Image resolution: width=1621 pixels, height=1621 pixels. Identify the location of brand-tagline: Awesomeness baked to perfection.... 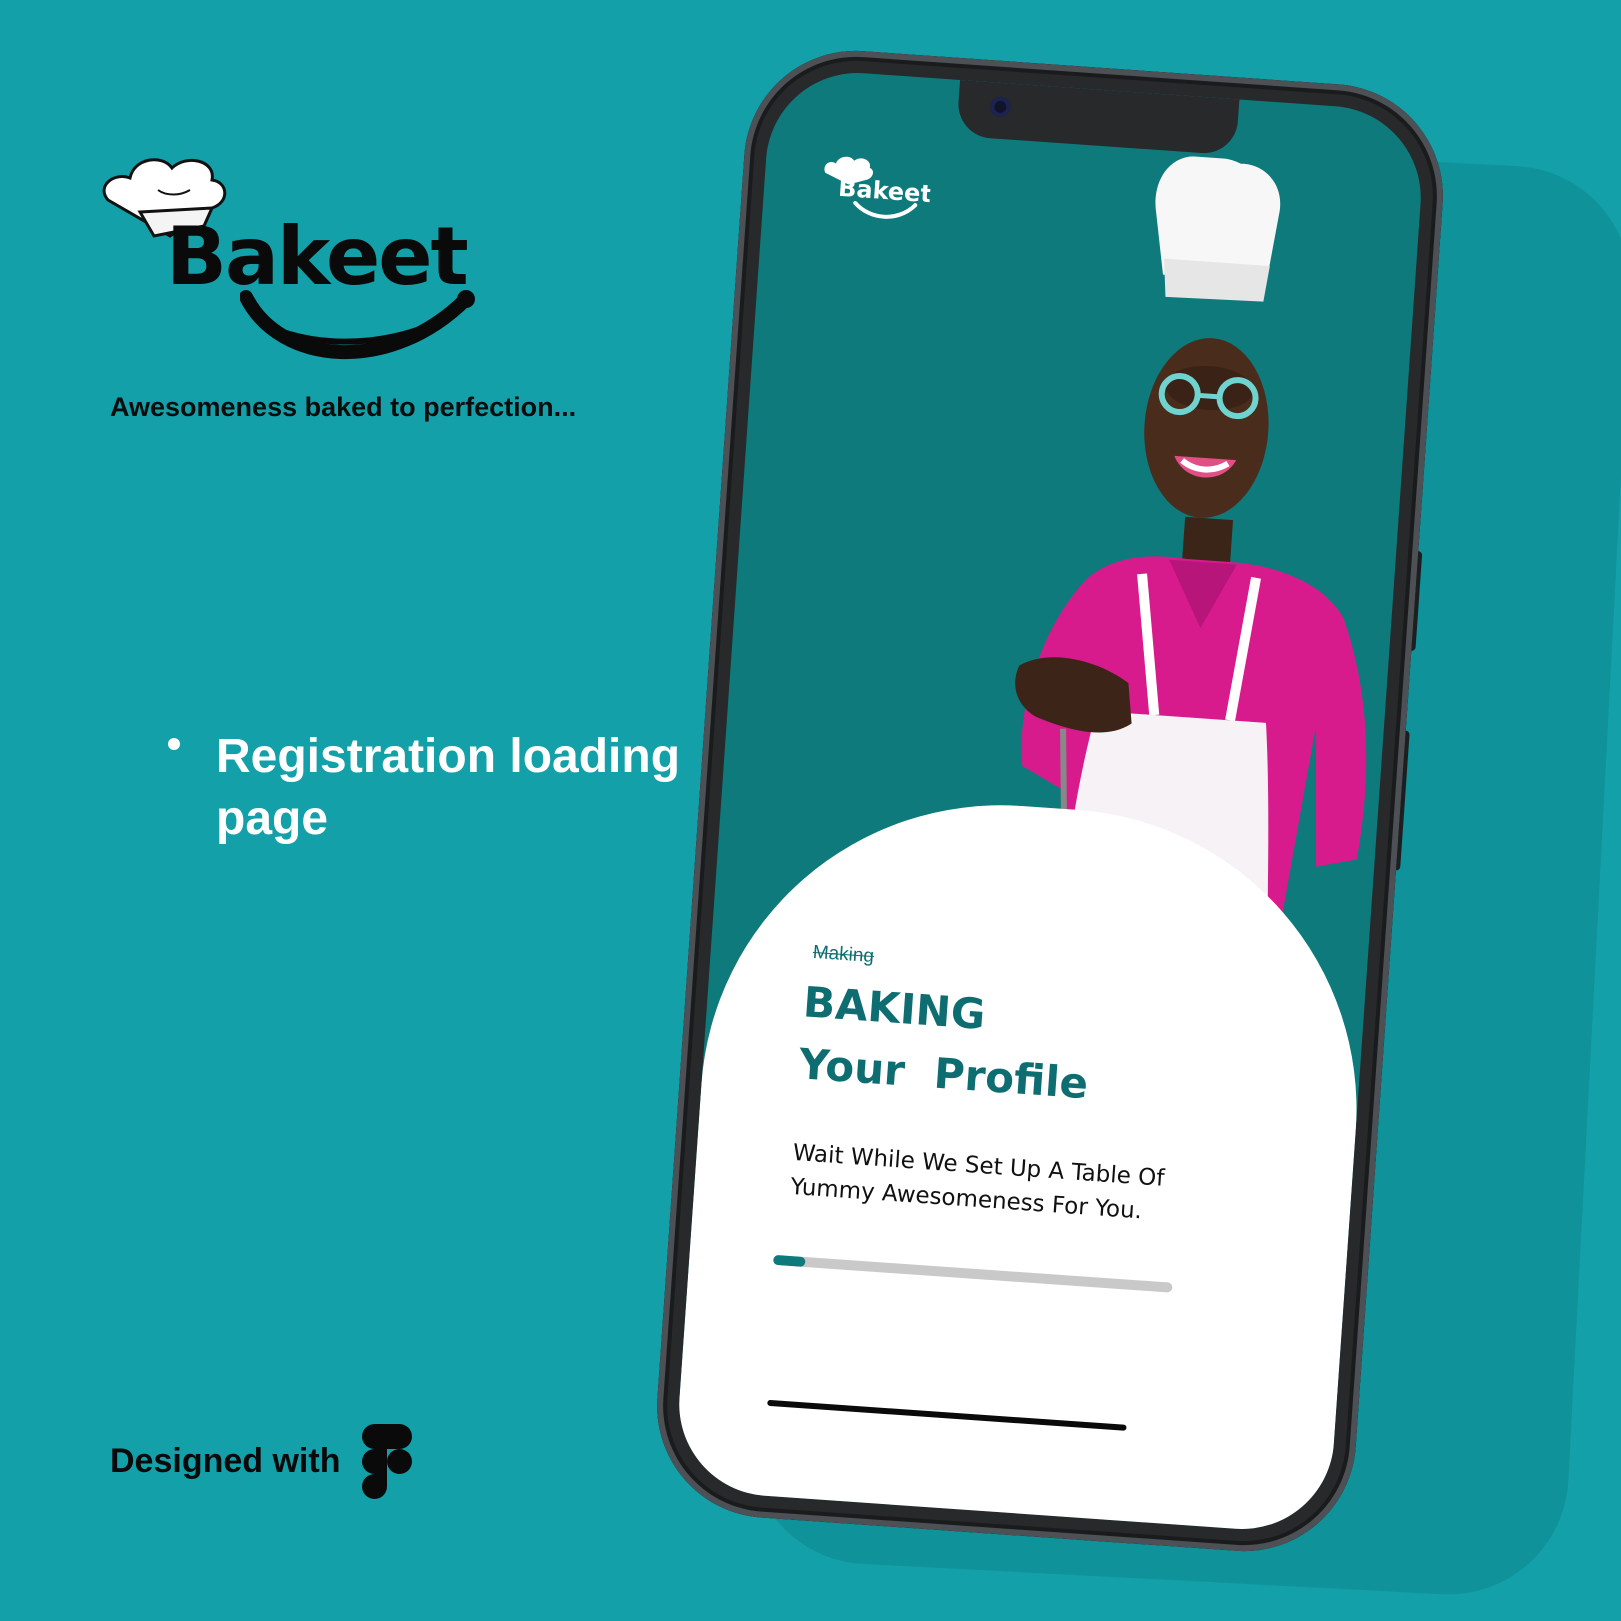
(343, 407).